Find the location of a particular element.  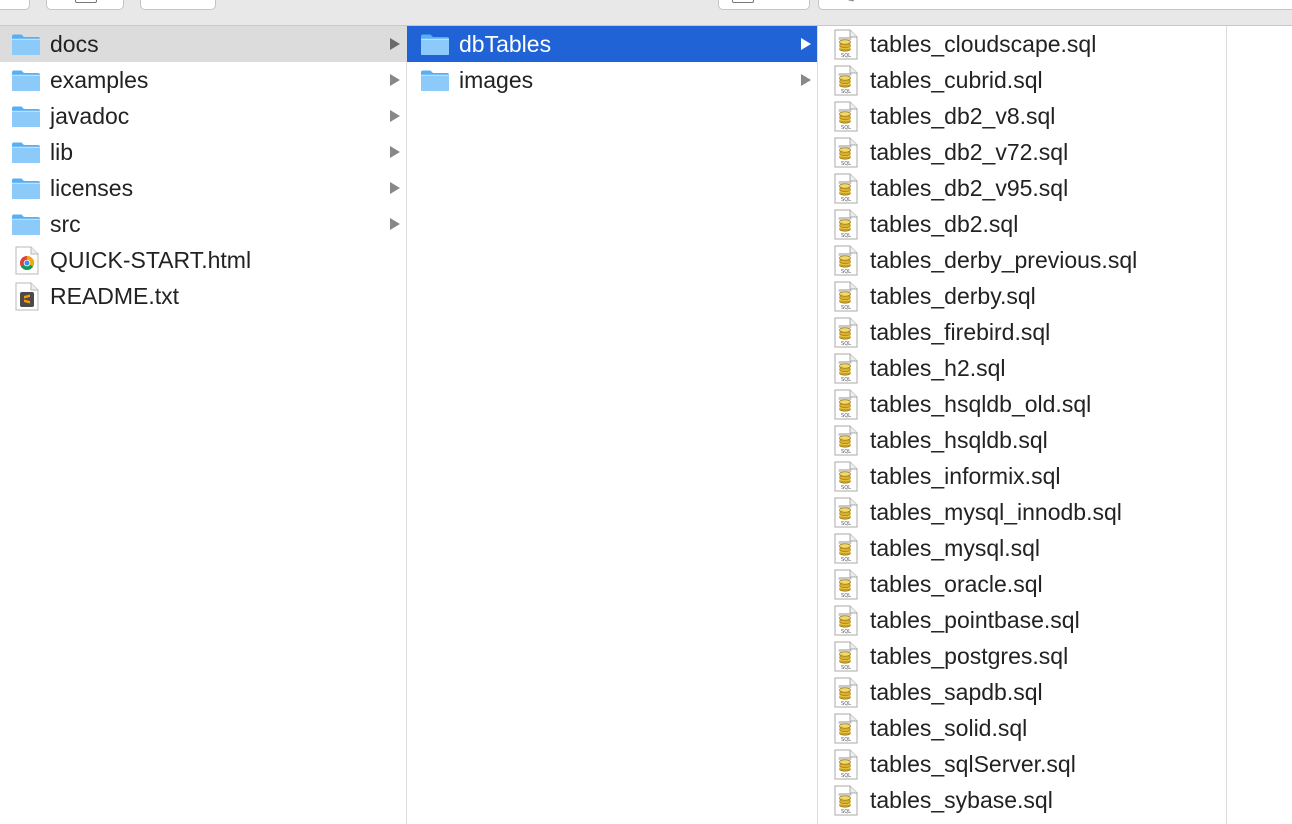

folder-row: dbTables is located at coordinates (612, 44).